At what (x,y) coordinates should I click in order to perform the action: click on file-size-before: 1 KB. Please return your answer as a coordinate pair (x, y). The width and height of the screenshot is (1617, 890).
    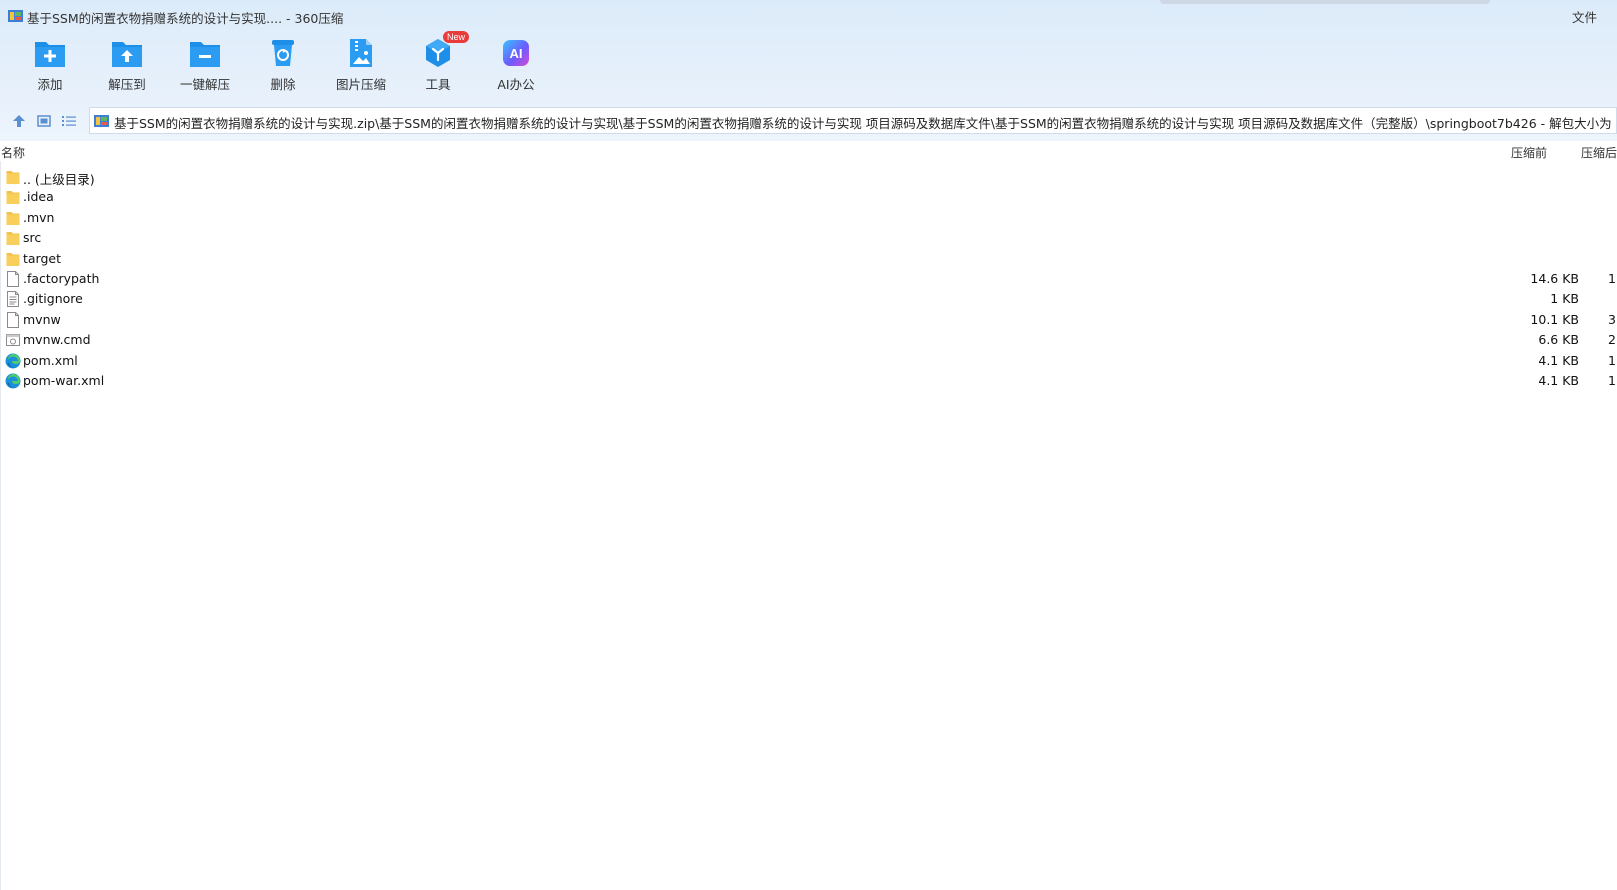
    Looking at the image, I should click on (1564, 299).